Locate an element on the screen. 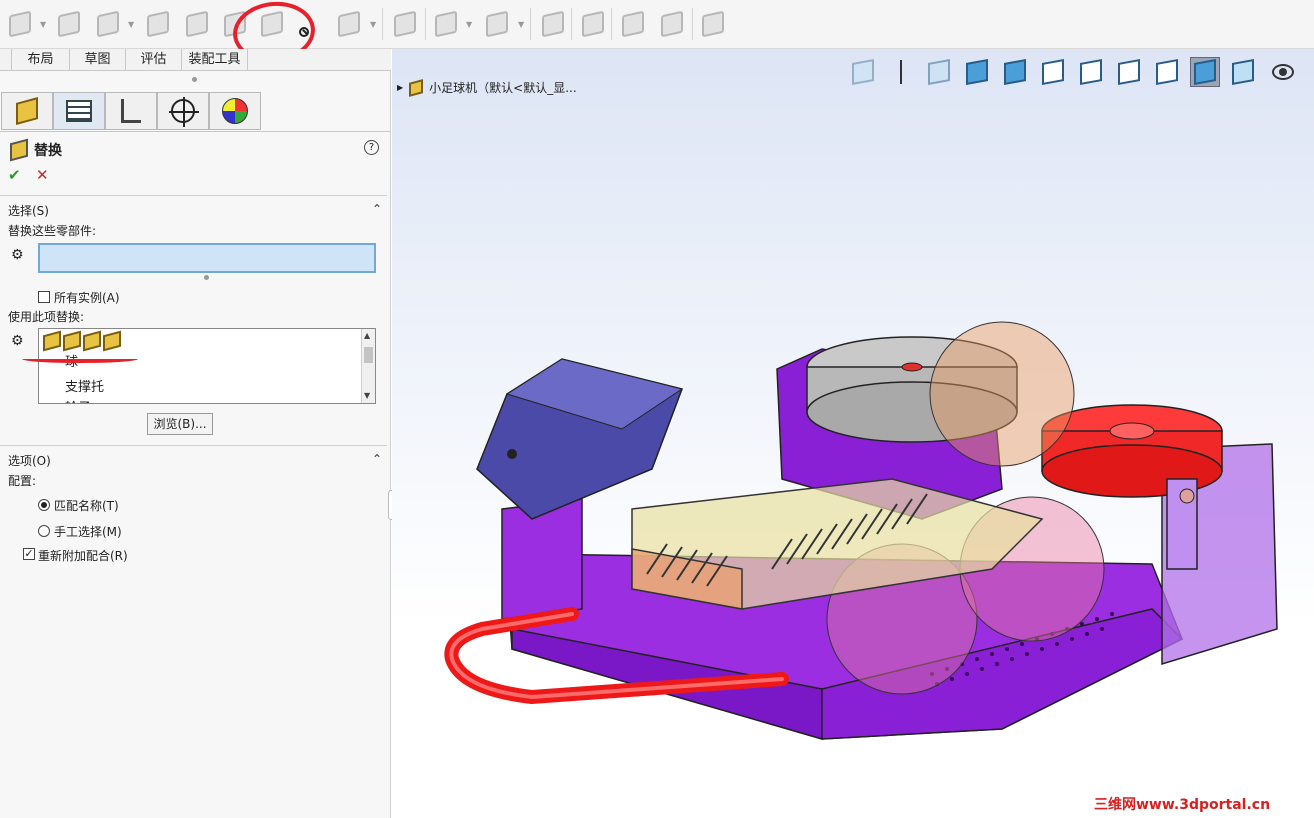 This screenshot has height=818, width=1314. insert-component-icon is located at coordinates (20, 24).